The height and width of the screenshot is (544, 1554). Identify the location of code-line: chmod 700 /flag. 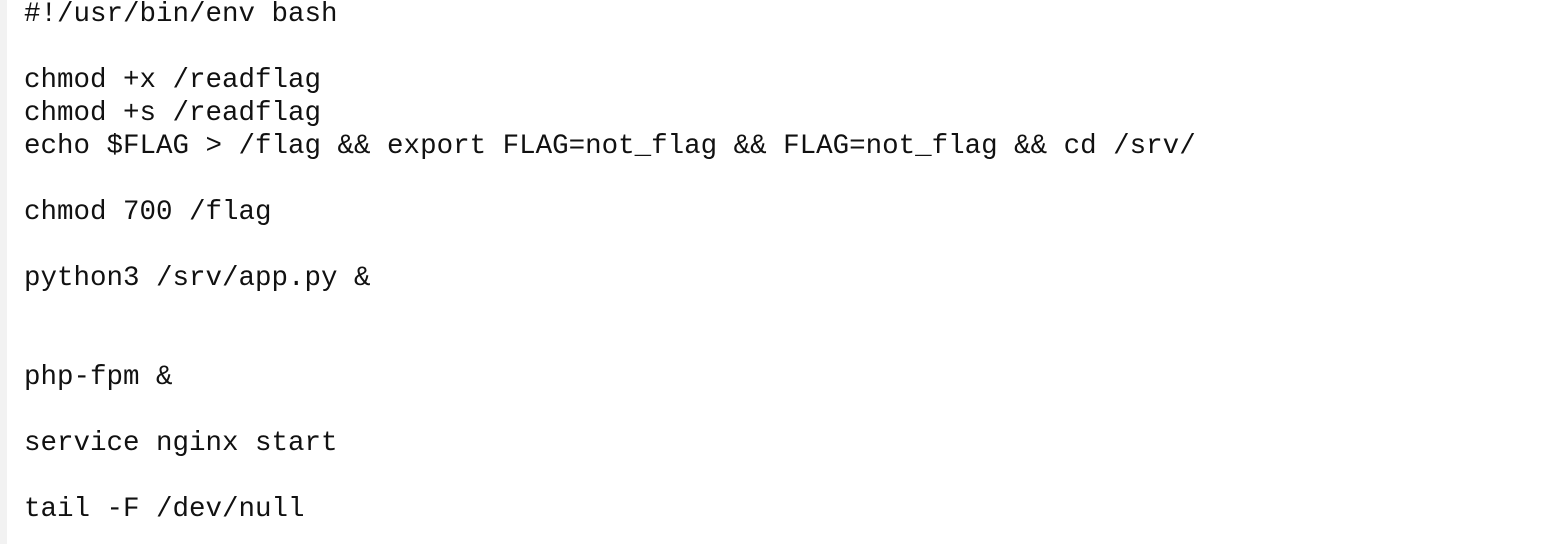
(148, 212).